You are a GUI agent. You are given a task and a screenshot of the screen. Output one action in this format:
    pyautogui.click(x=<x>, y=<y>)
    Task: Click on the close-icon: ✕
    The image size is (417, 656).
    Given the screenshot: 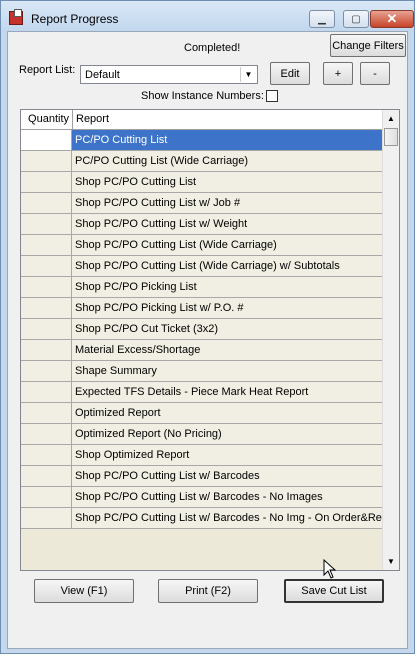 What is the action you would take?
    pyautogui.click(x=392, y=18)
    